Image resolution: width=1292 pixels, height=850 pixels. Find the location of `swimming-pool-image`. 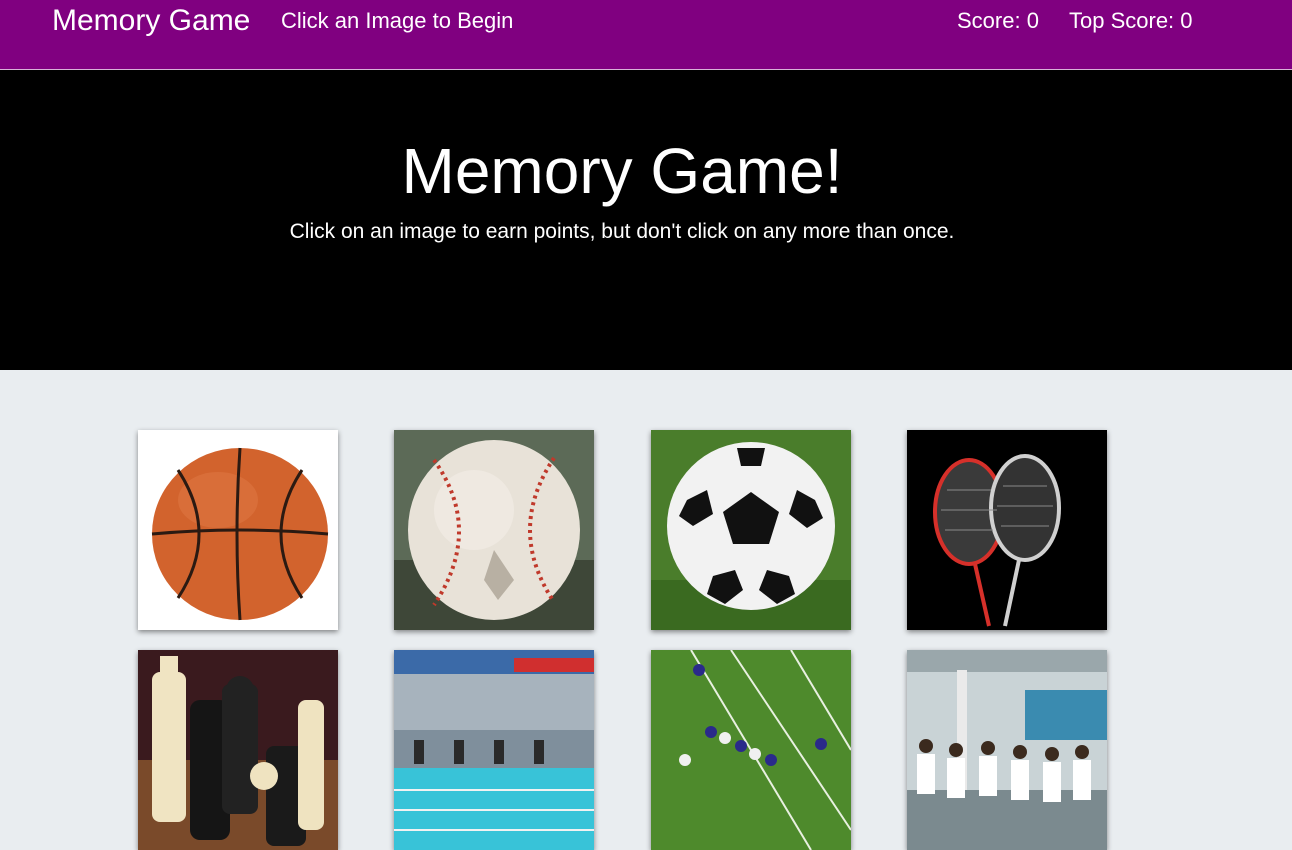

swimming-pool-image is located at coordinates (494, 750).